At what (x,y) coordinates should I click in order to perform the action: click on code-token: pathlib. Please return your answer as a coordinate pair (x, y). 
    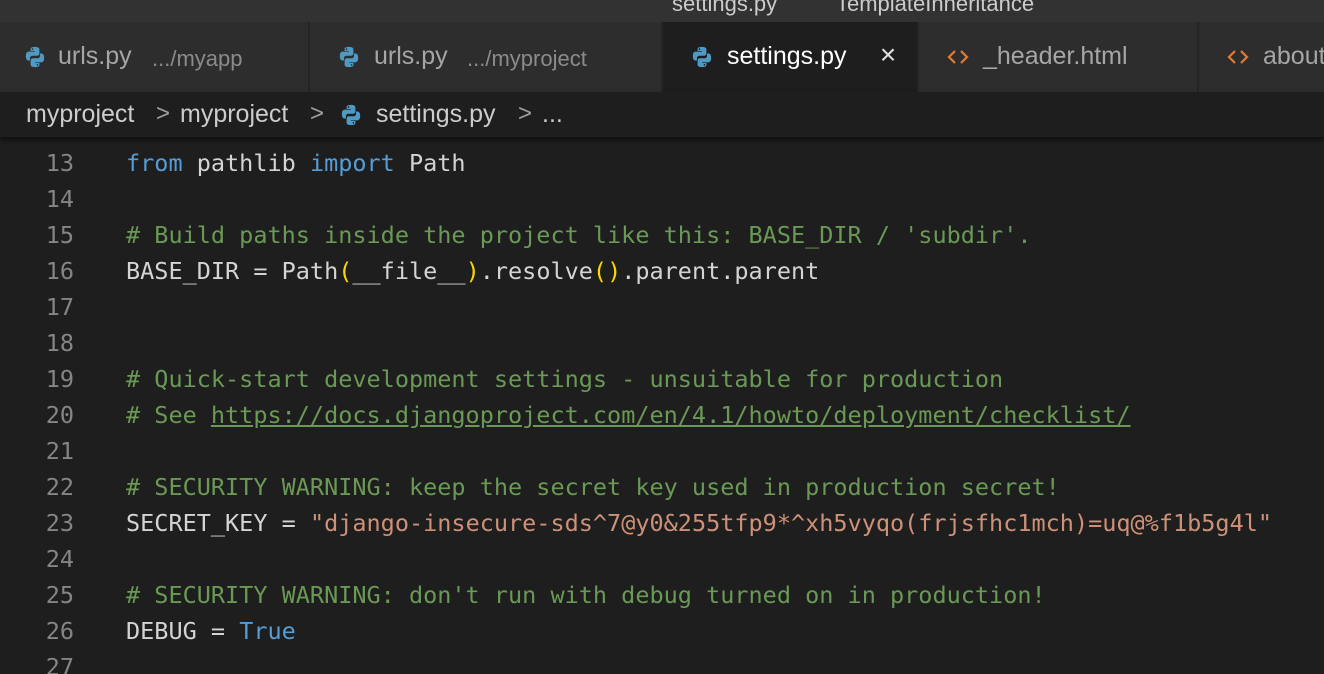
    Looking at the image, I should click on (246, 163).